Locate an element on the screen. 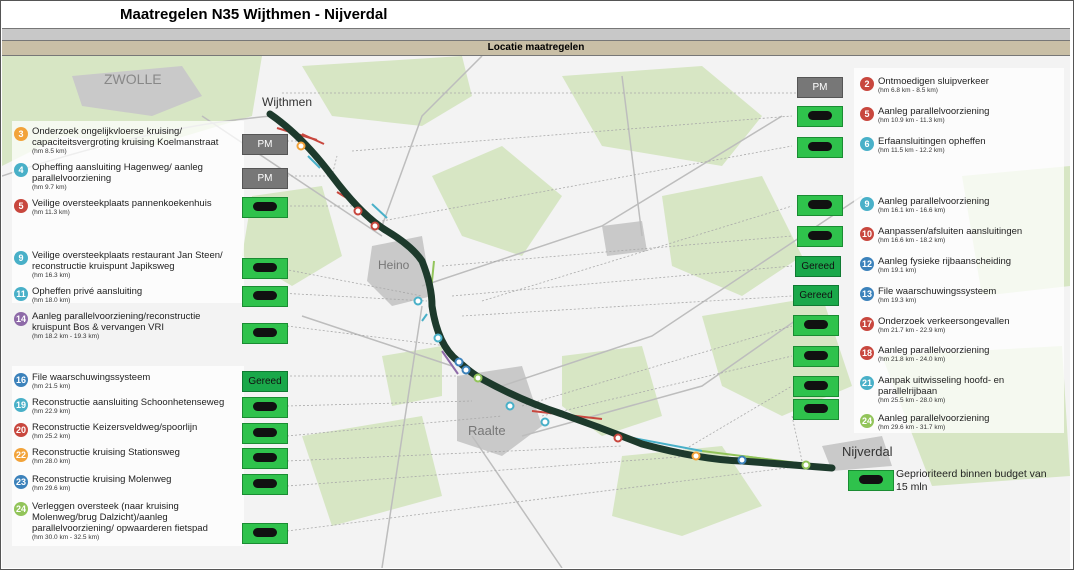 This screenshot has width=1074, height=570. item-hm: (hm 16.6 km - 18.2 km) is located at coordinates (912, 240).